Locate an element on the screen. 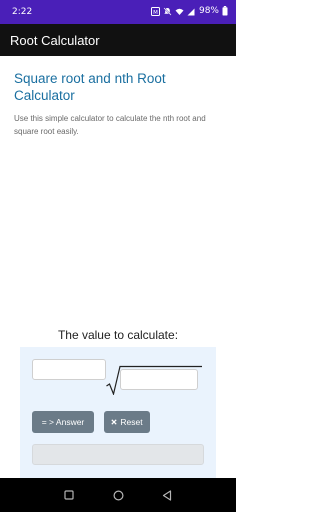 The width and height of the screenshot is (320, 512). result-field is located at coordinates (118, 454).